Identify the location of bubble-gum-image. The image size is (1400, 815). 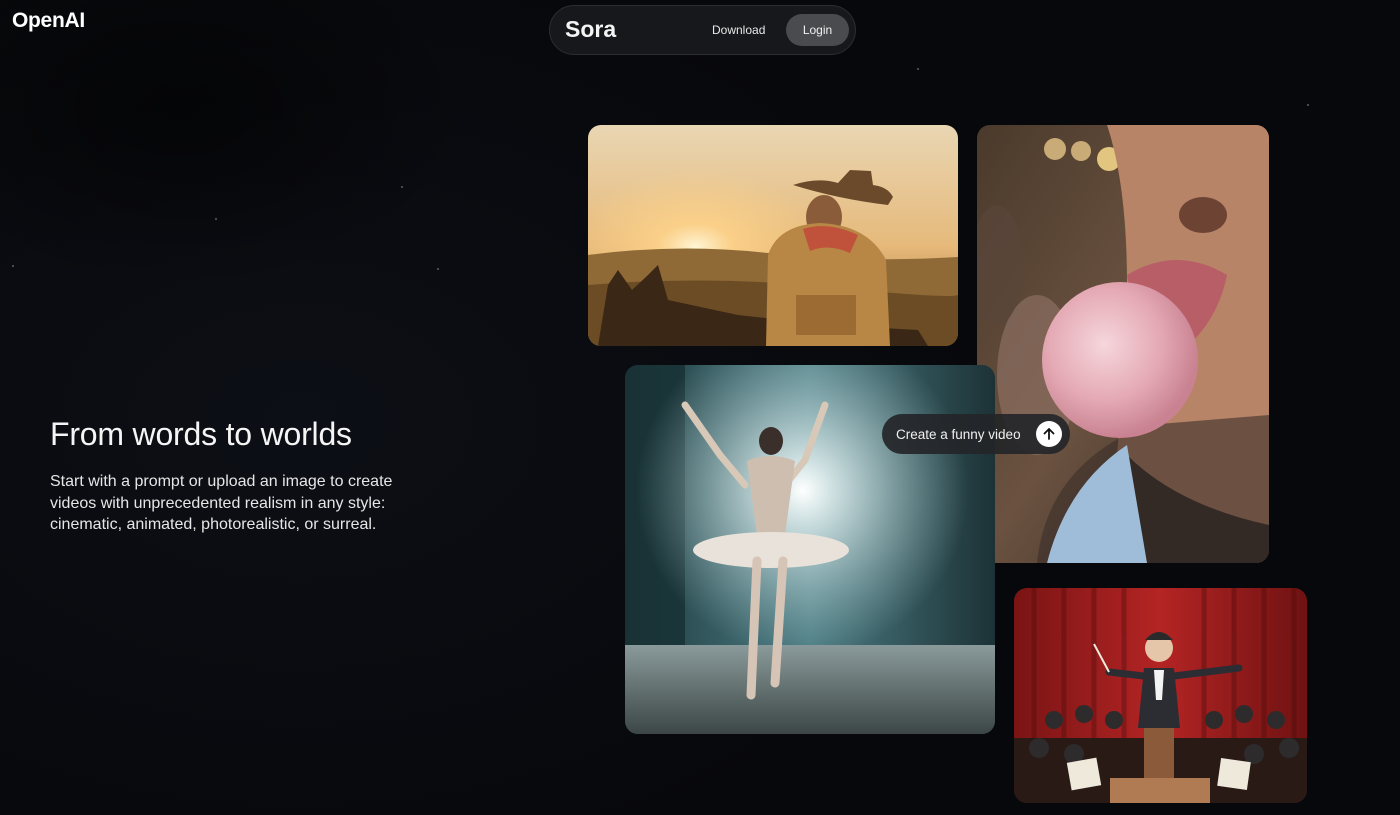
(1123, 344).